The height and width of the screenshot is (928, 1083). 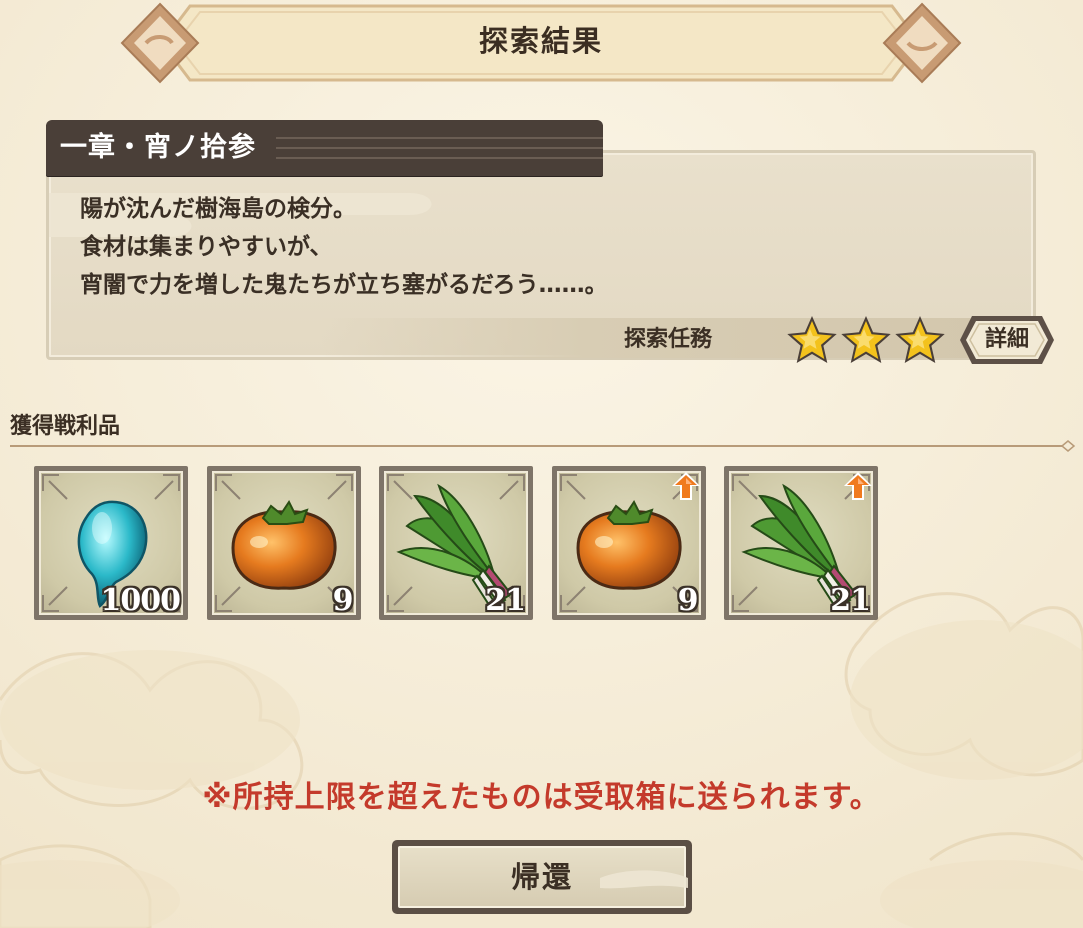 What do you see at coordinates (158, 147) in the screenshot?
I see `chapter-title: 一章・宵ノ拾参` at bounding box center [158, 147].